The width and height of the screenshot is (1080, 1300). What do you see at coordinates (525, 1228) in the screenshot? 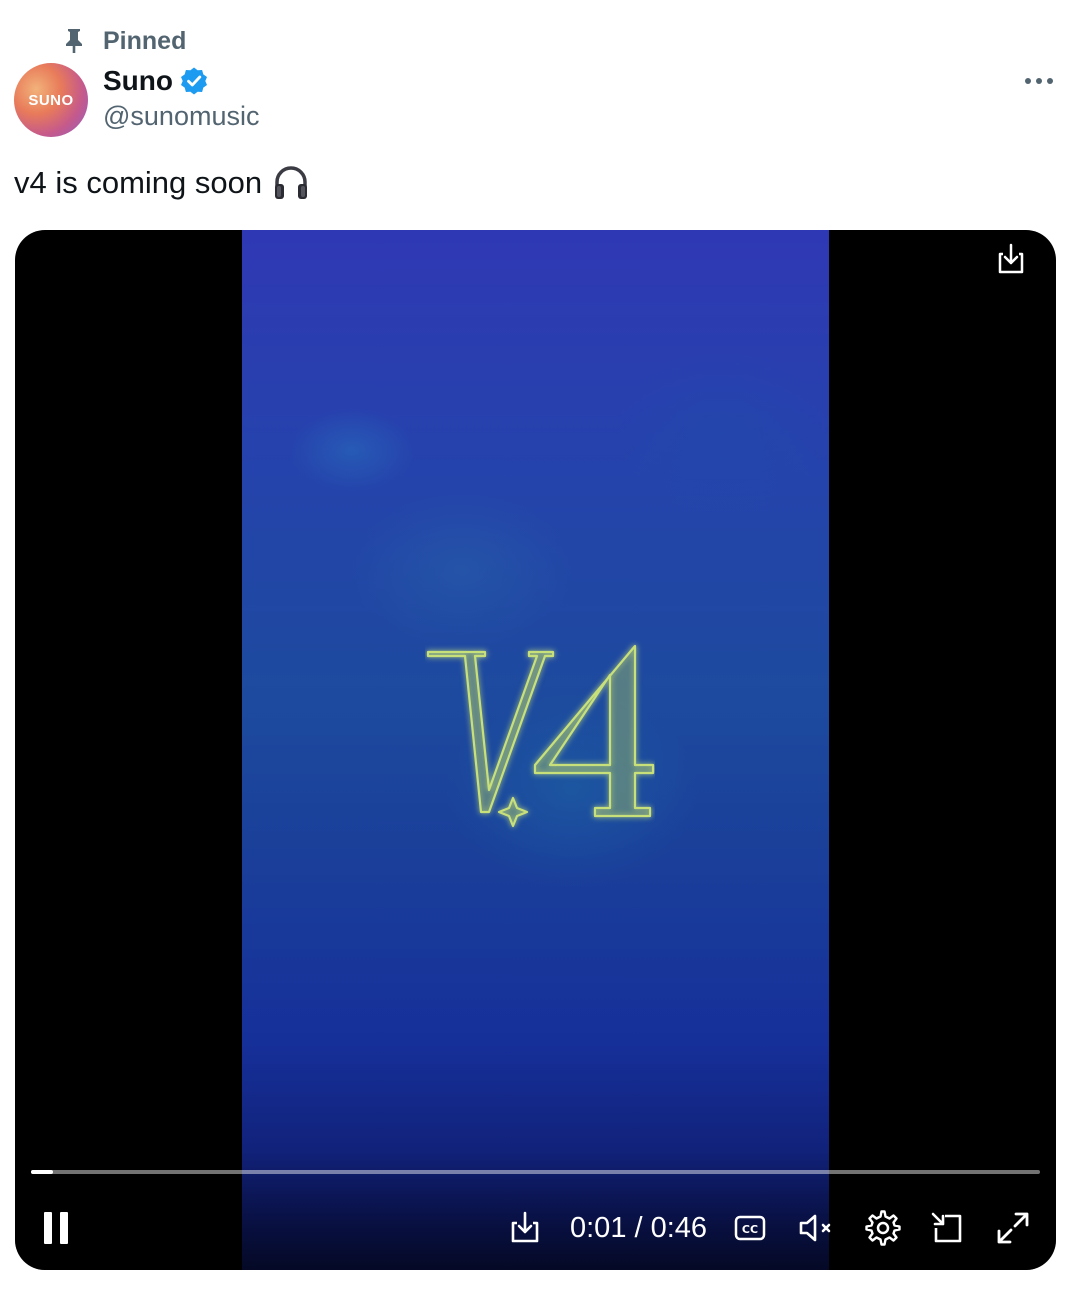
I see `download-video-icon` at bounding box center [525, 1228].